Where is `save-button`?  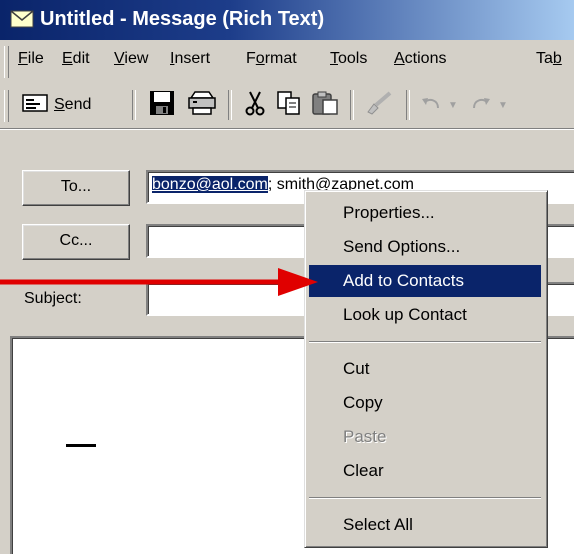
save-button is located at coordinates (162, 105).